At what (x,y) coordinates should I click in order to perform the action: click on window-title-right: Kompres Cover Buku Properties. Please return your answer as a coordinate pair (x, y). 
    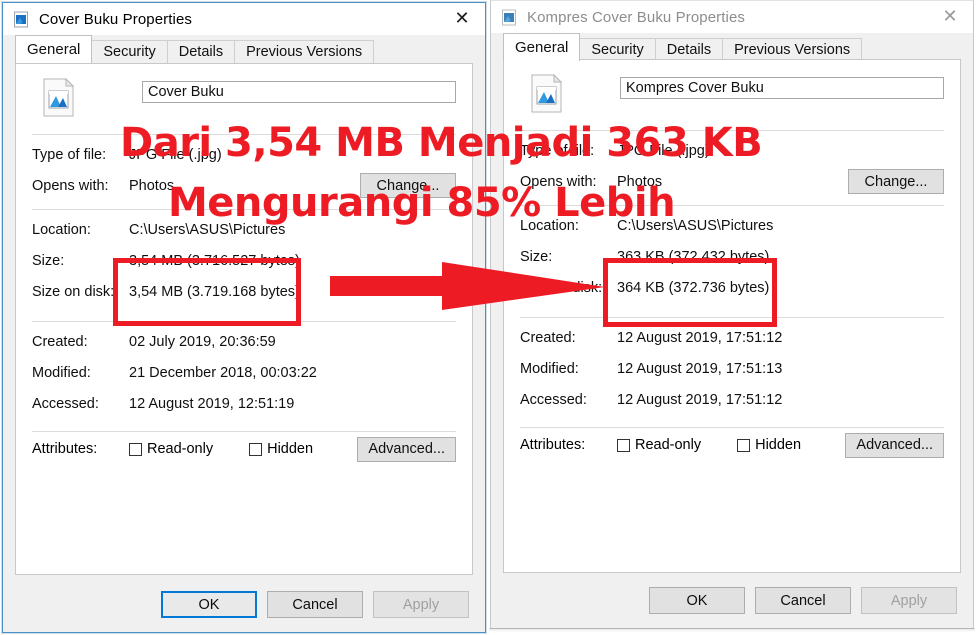
    Looking at the image, I should click on (636, 17).